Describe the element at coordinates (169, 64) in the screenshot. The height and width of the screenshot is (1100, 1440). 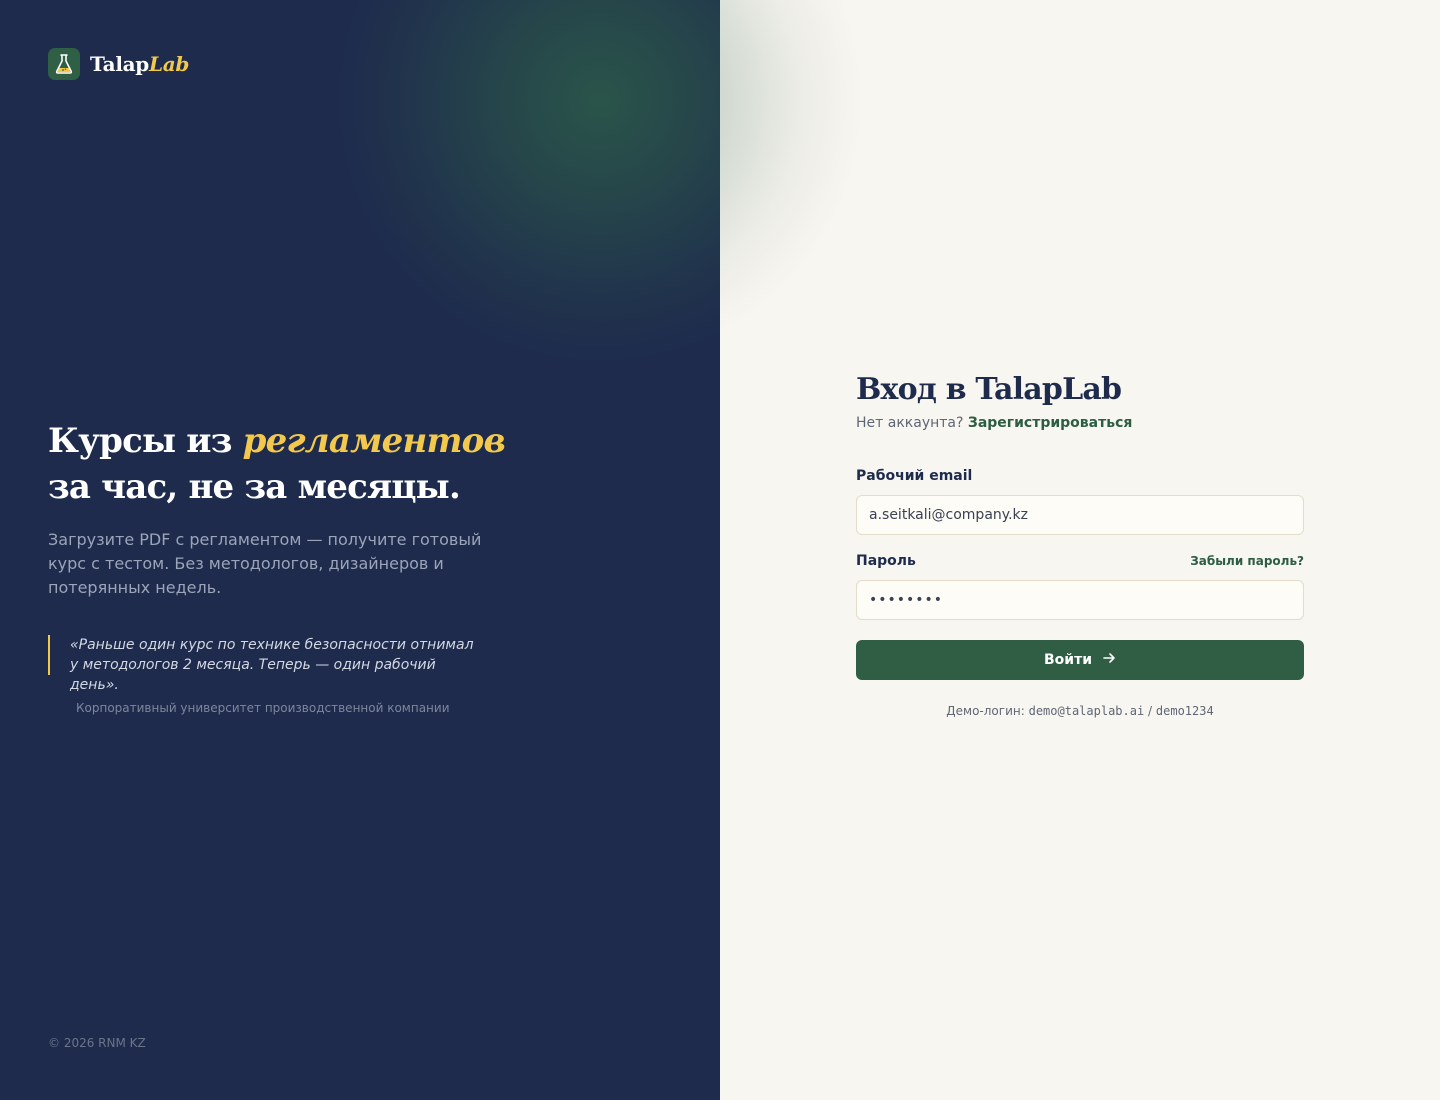
I see `brand-name-accent: Lab` at that location.